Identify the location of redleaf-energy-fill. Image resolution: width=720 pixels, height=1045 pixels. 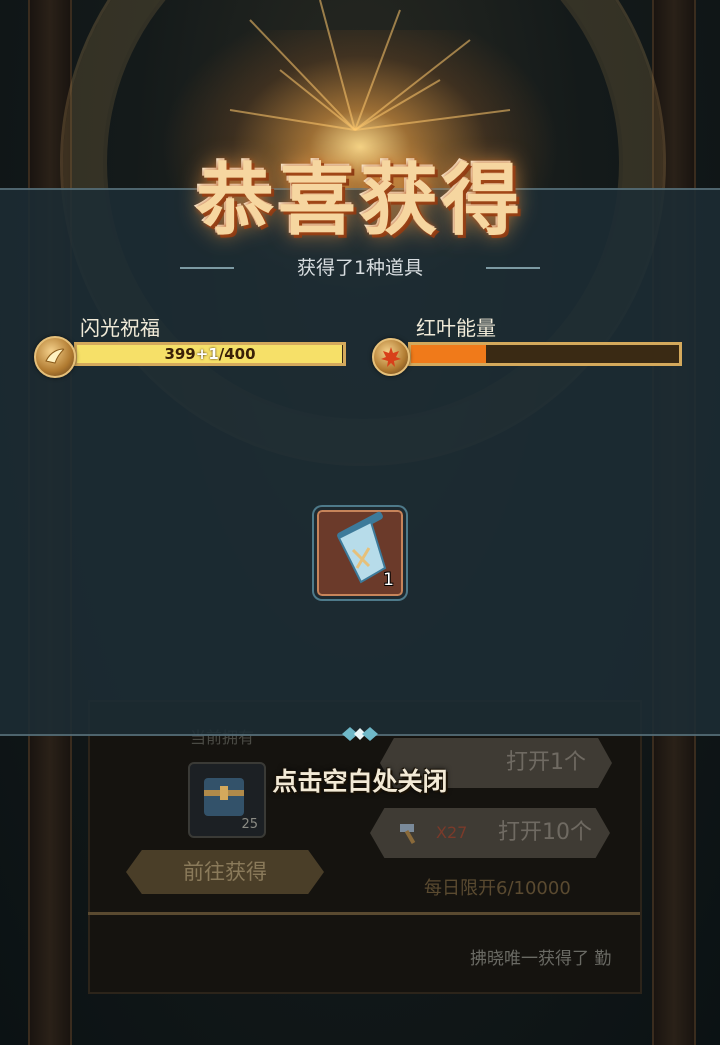
(449, 354).